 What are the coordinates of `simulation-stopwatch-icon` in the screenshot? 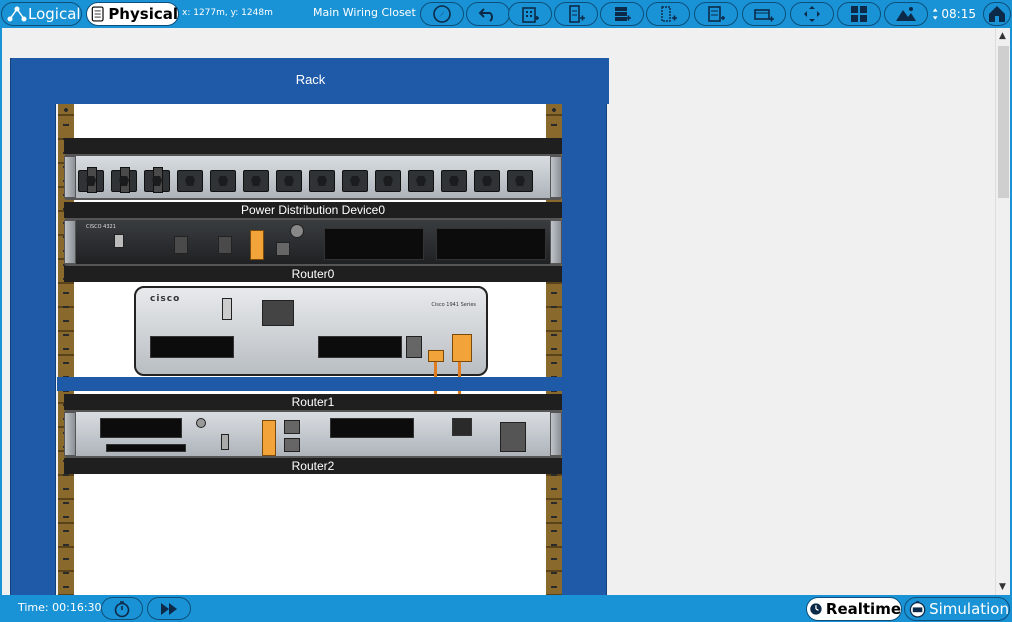 It's located at (917, 609).